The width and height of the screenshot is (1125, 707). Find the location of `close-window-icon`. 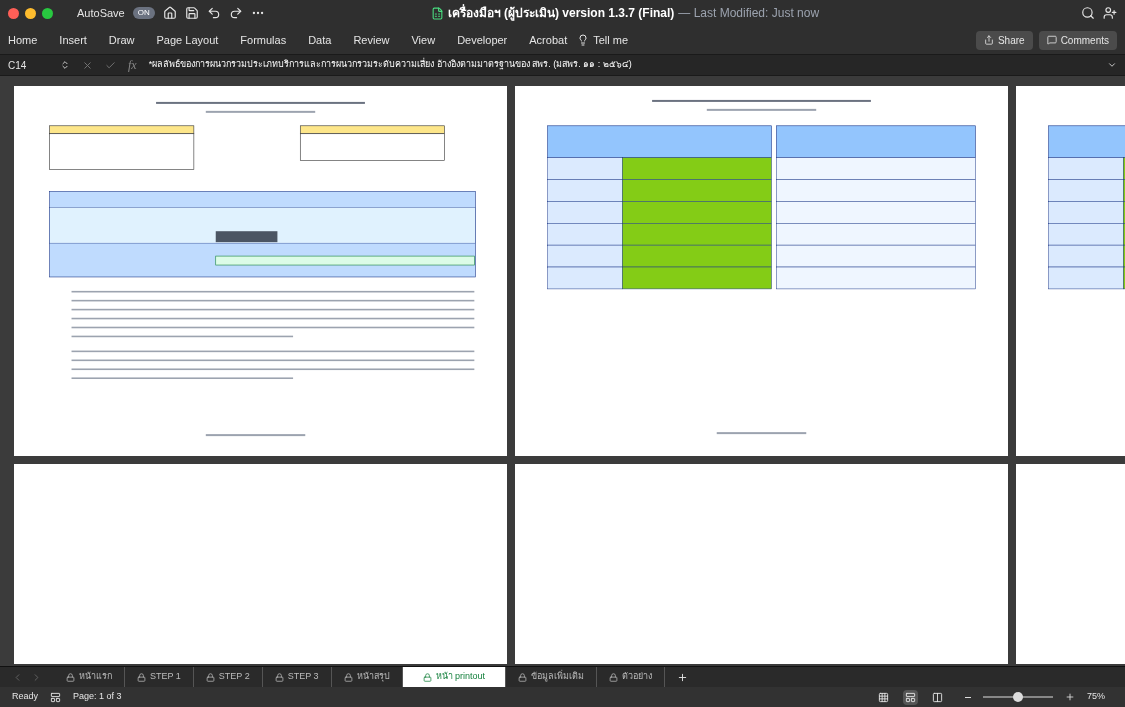

close-window-icon is located at coordinates (13, 13).